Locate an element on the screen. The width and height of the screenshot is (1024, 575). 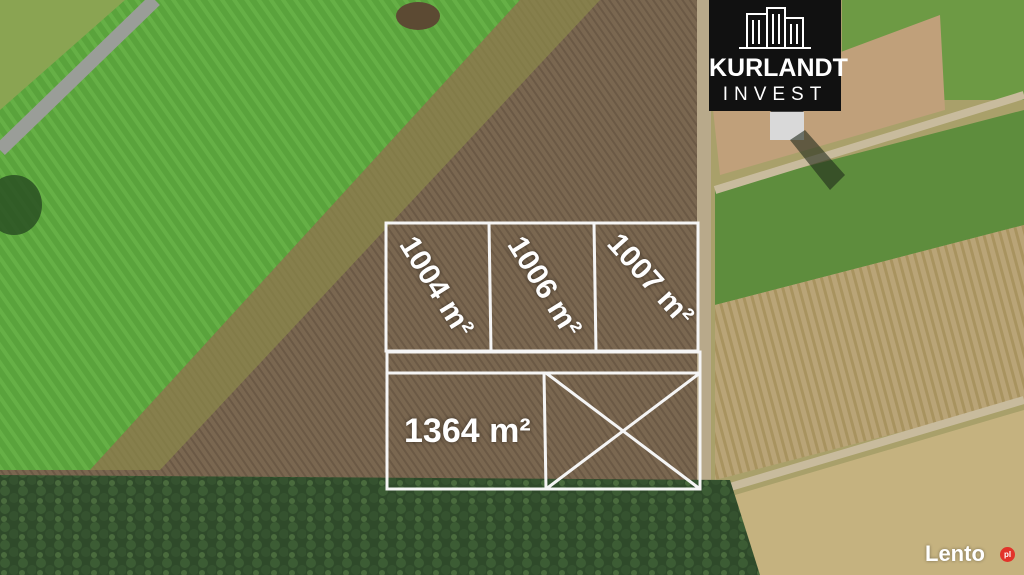
lento-pl-badge: pl is located at coordinates (1007, 554).